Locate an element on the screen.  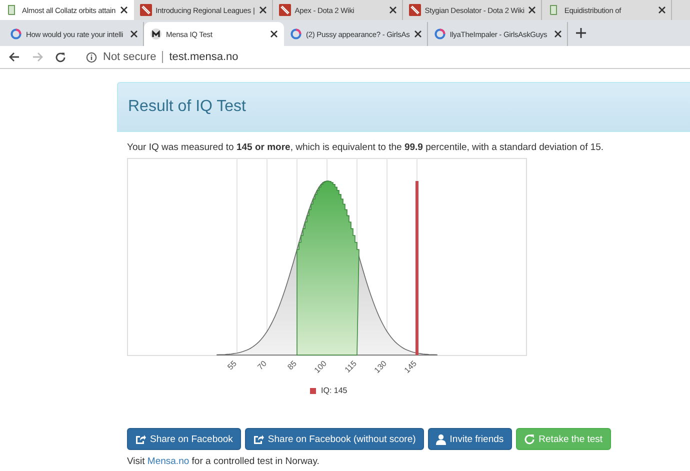
url-field: test.mensa.no is located at coordinates (203, 57).